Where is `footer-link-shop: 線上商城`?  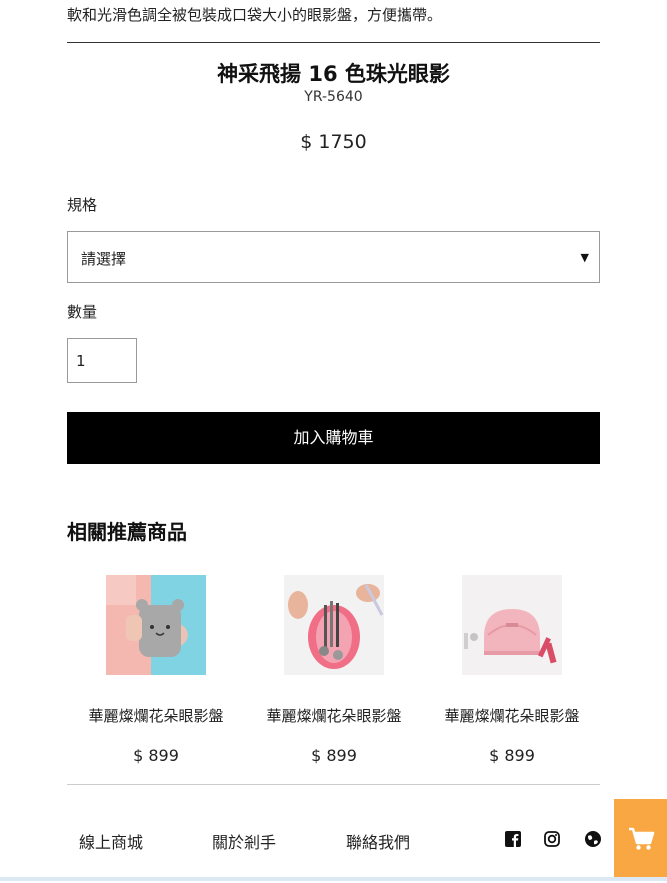
footer-link-shop: 線上商城 is located at coordinates (111, 841).